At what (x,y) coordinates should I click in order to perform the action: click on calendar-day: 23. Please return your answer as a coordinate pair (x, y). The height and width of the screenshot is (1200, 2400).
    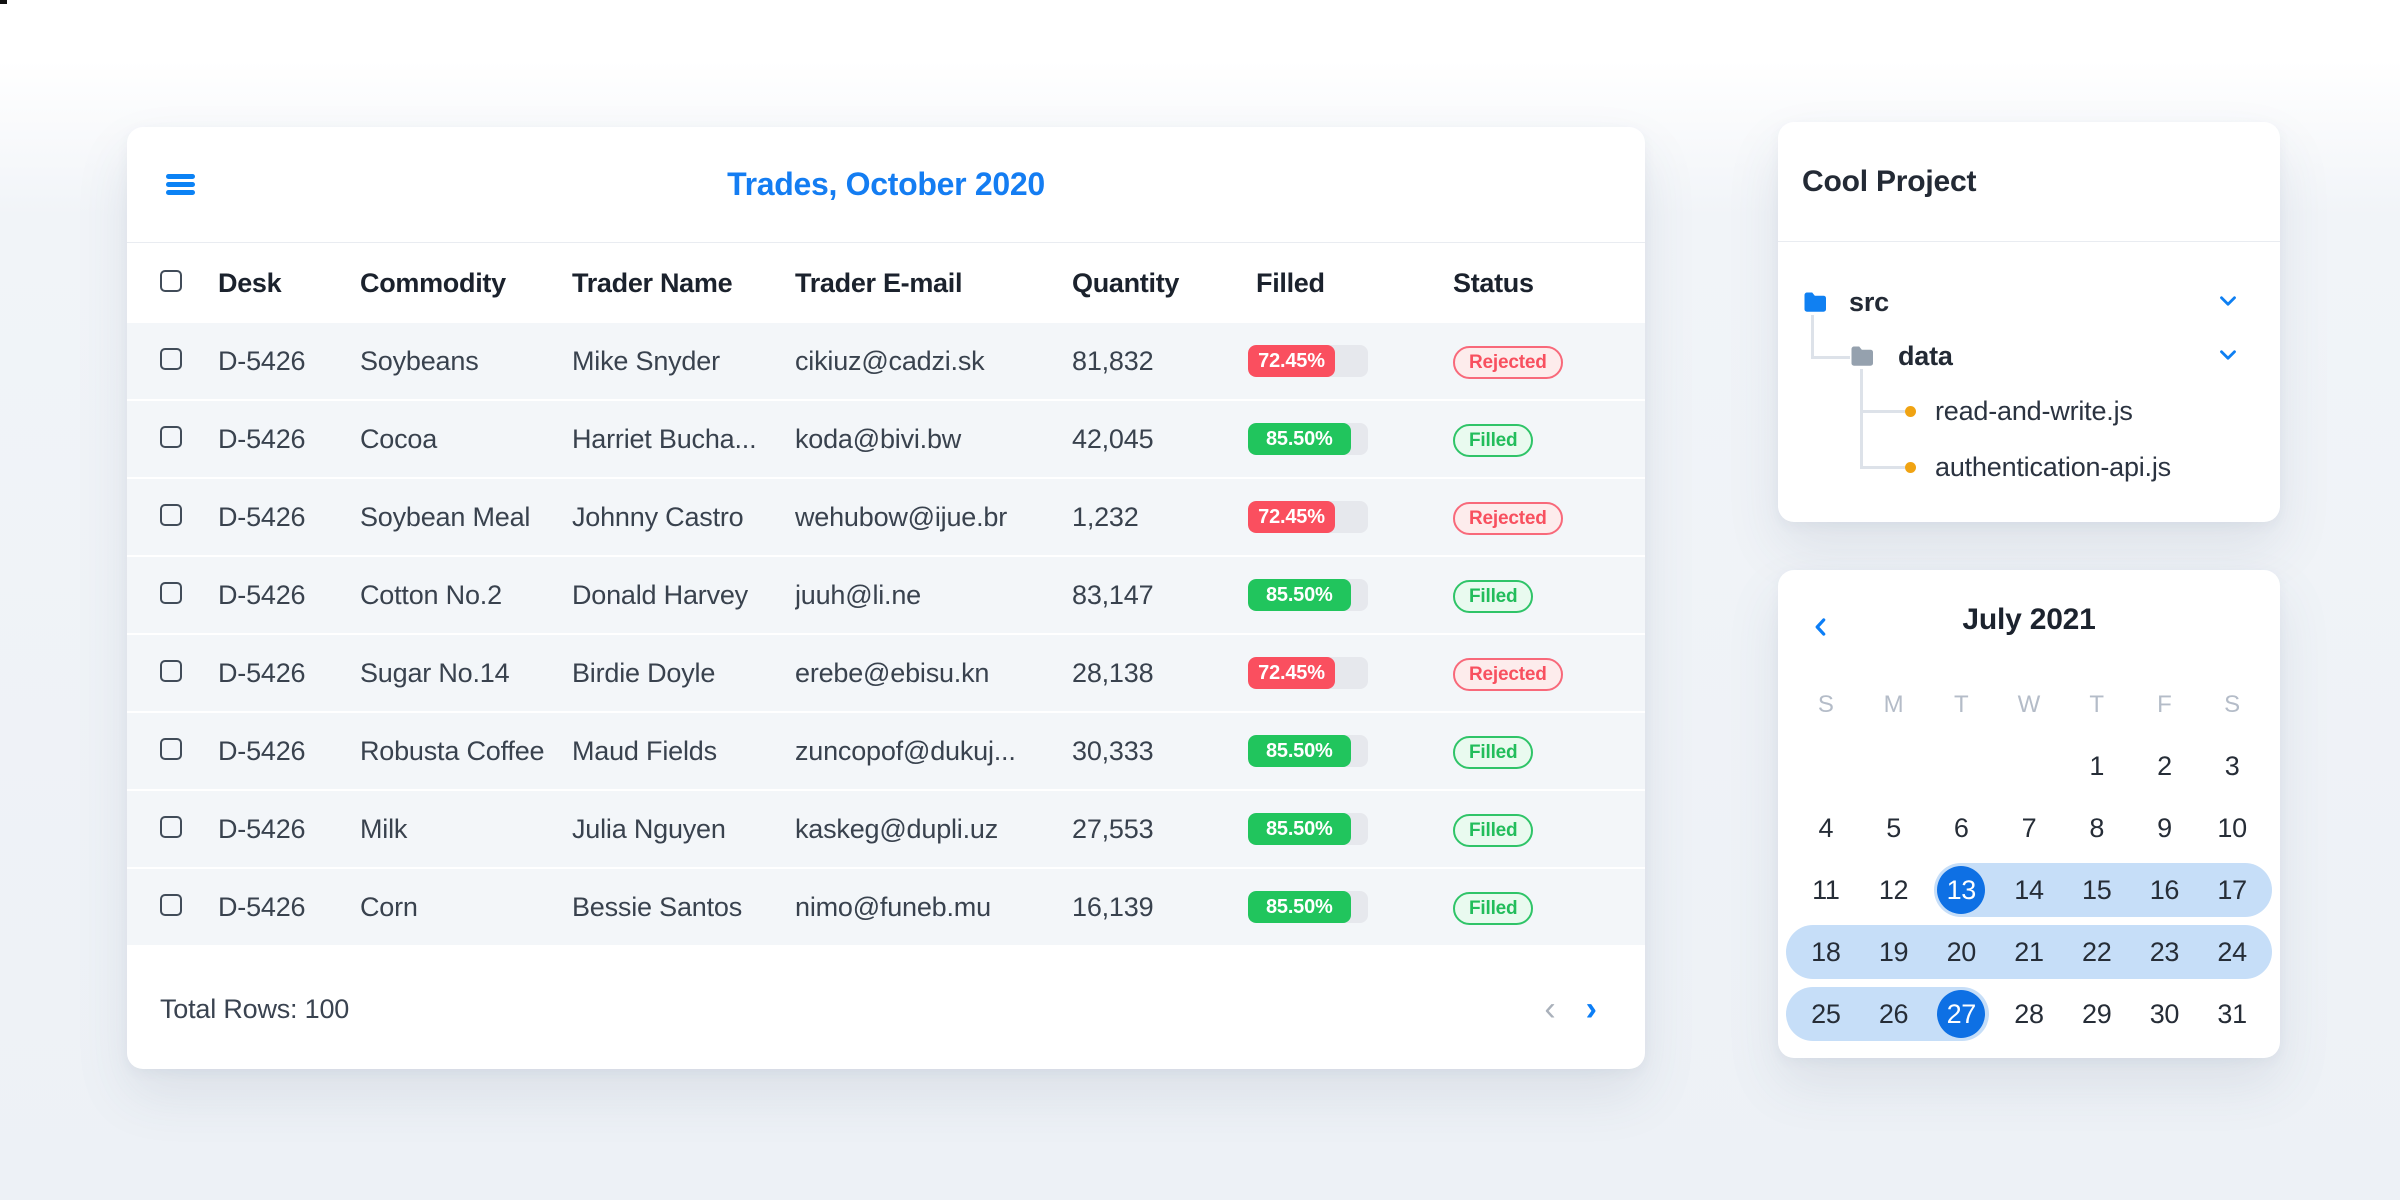
    Looking at the image, I should click on (2165, 952).